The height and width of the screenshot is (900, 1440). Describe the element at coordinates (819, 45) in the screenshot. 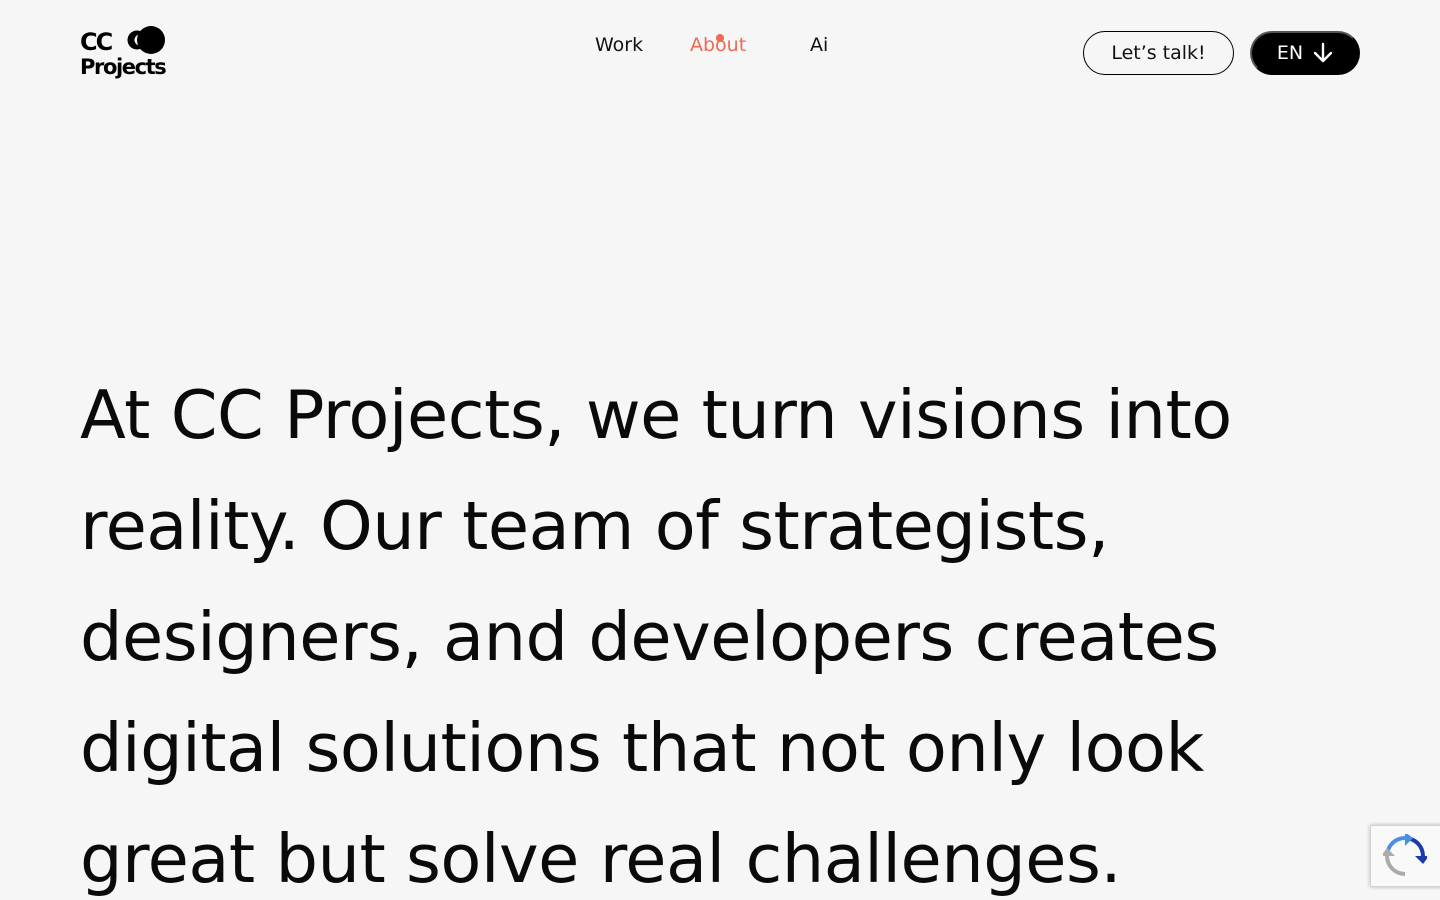

I see `nav-item-ai: Ai` at that location.